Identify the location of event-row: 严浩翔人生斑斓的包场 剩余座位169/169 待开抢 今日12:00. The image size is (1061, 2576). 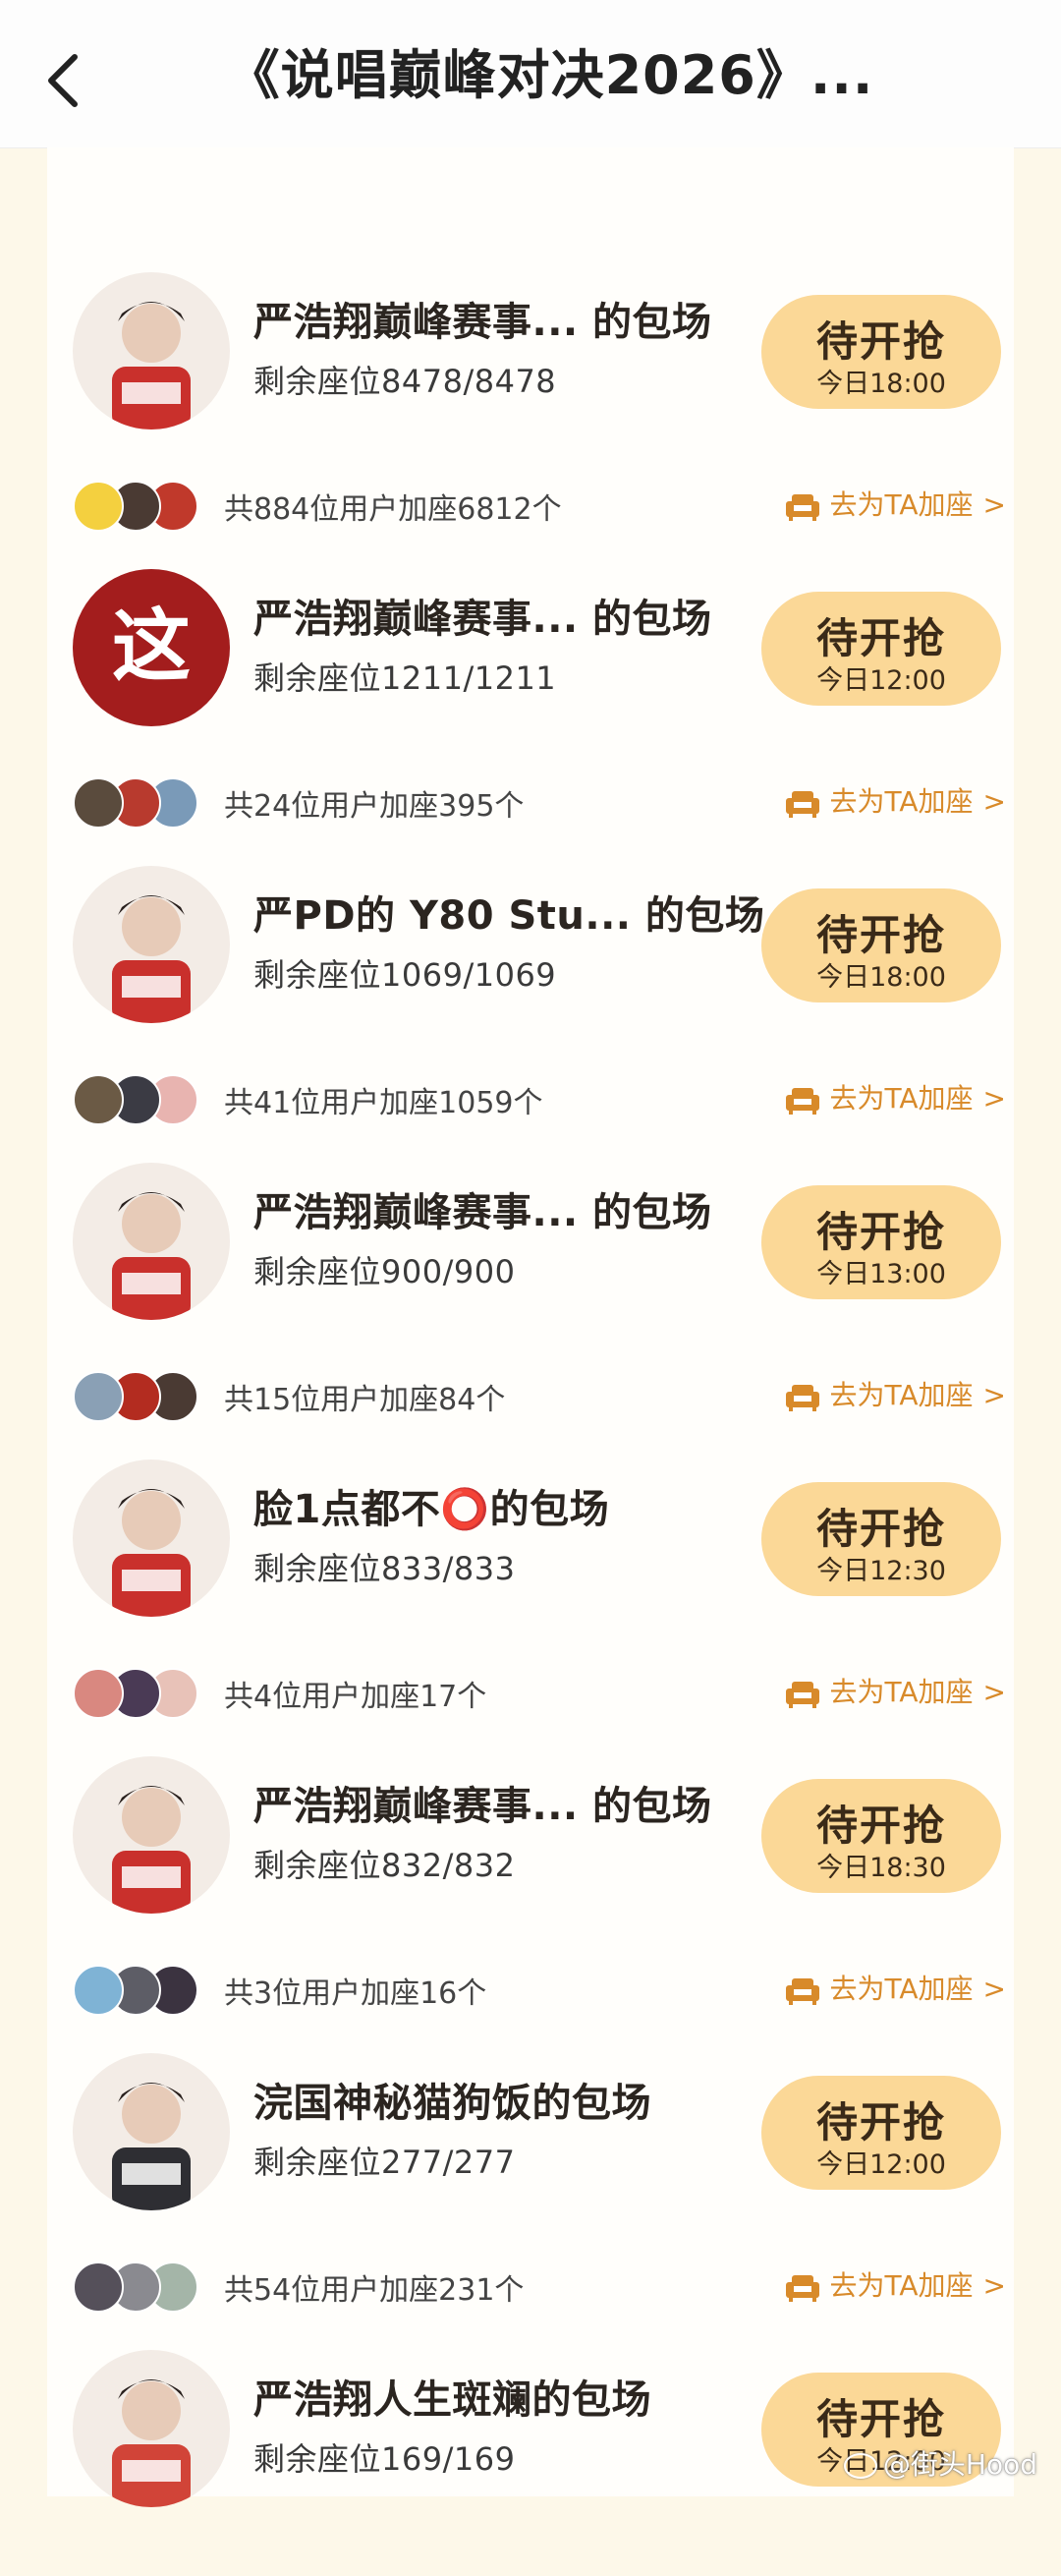
(530, 2427).